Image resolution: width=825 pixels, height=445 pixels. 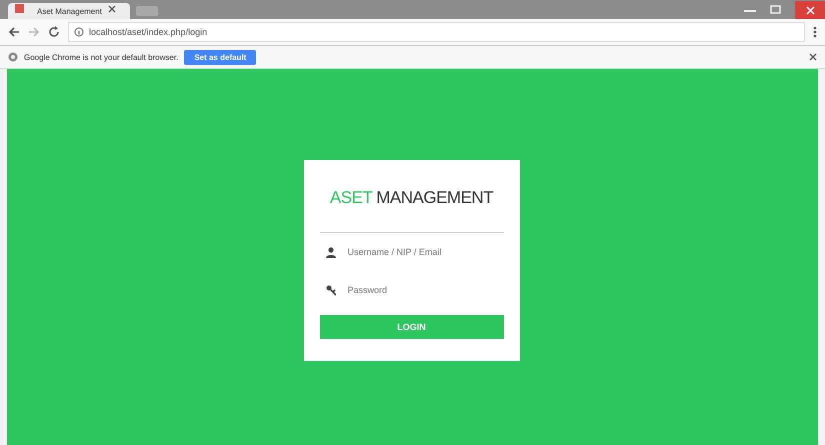 What do you see at coordinates (422, 290) in the screenshot?
I see `password-field: Password` at bounding box center [422, 290].